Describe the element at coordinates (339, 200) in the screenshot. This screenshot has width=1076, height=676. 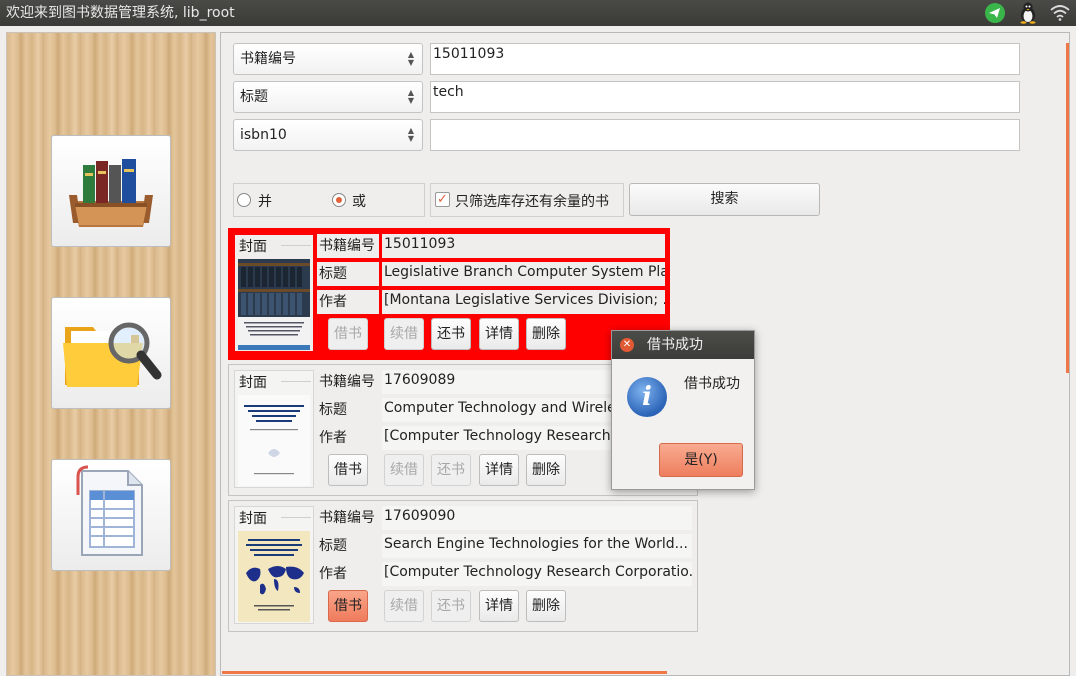
I see `or-radio` at that location.